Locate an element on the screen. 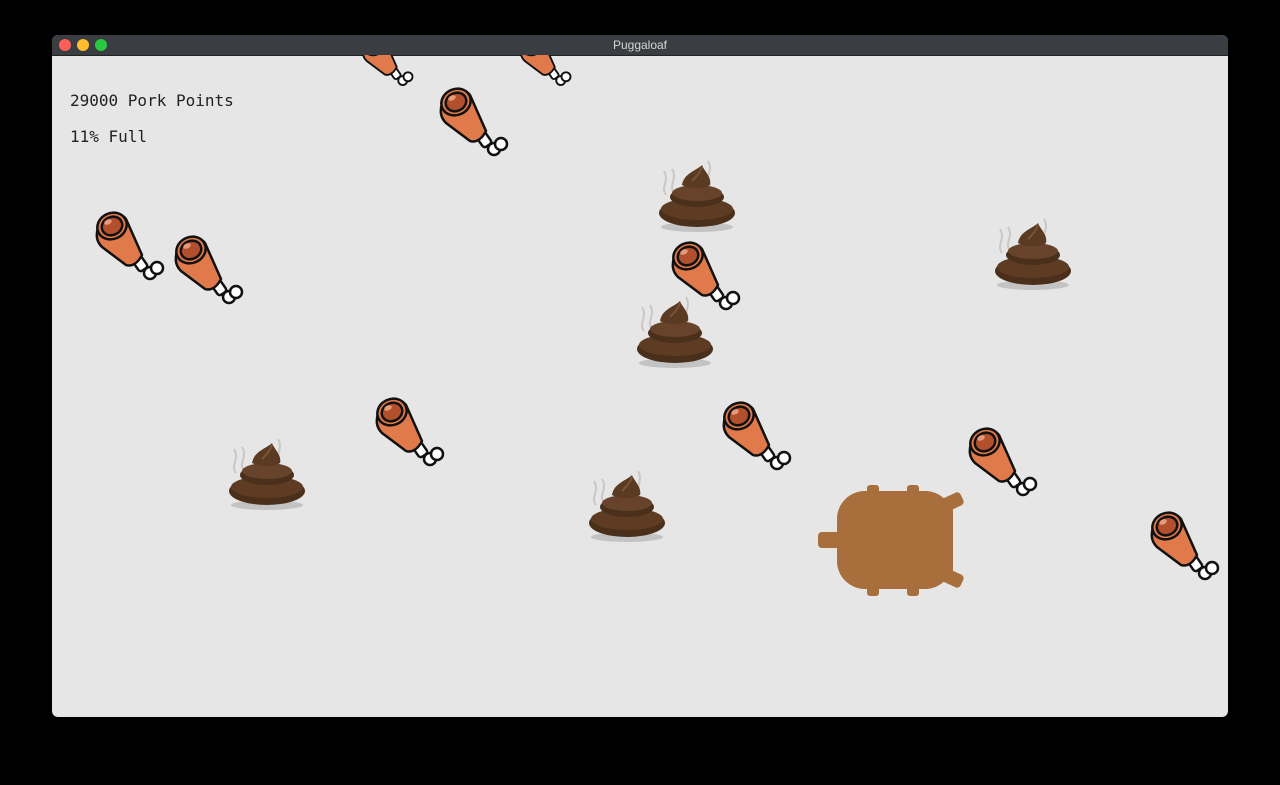 The image size is (1280, 785). title-bar: Puggaloaf is located at coordinates (640, 45).